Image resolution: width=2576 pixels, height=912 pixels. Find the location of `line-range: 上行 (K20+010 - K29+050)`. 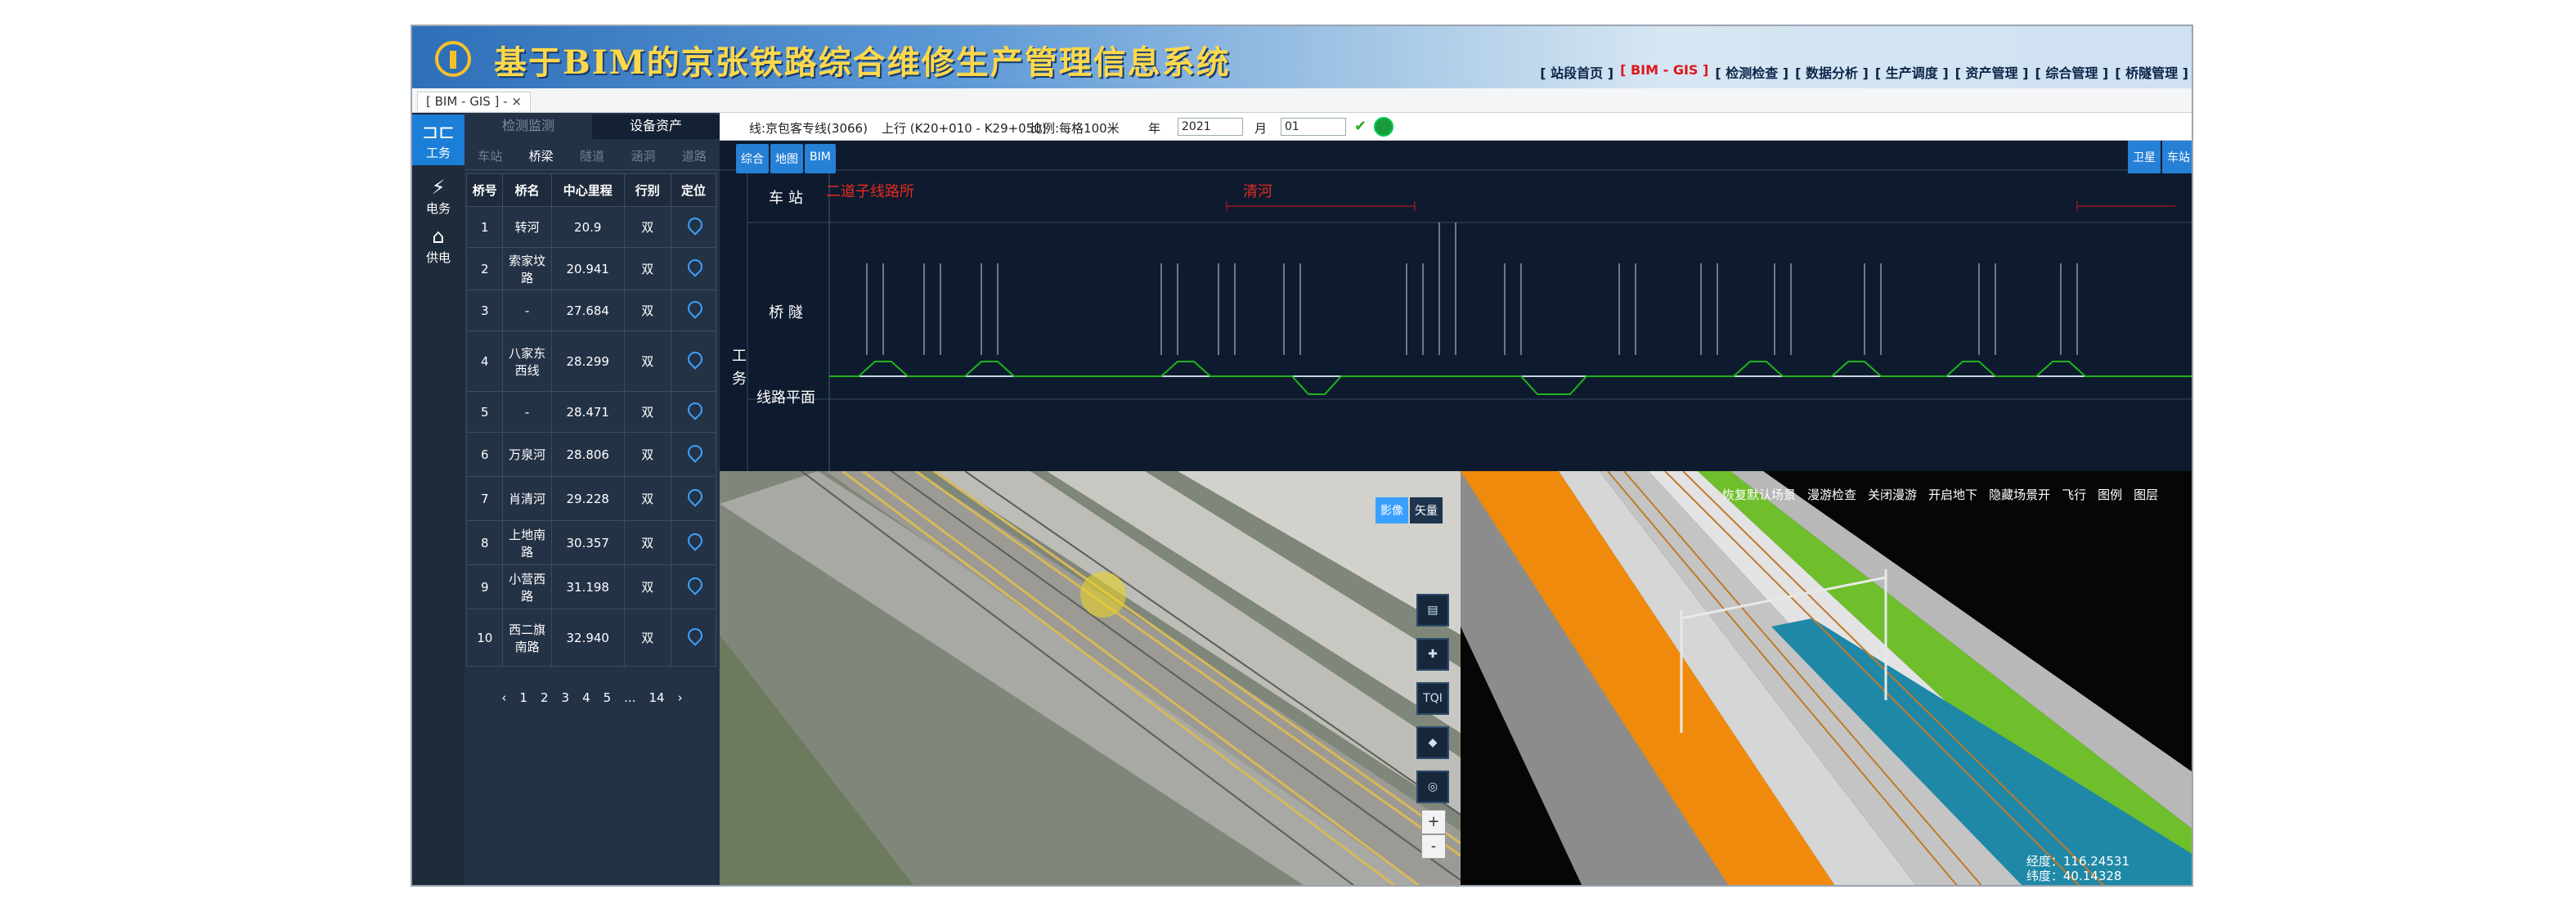

line-range: 上行 (K20+010 - K29+050) is located at coordinates (965, 128).